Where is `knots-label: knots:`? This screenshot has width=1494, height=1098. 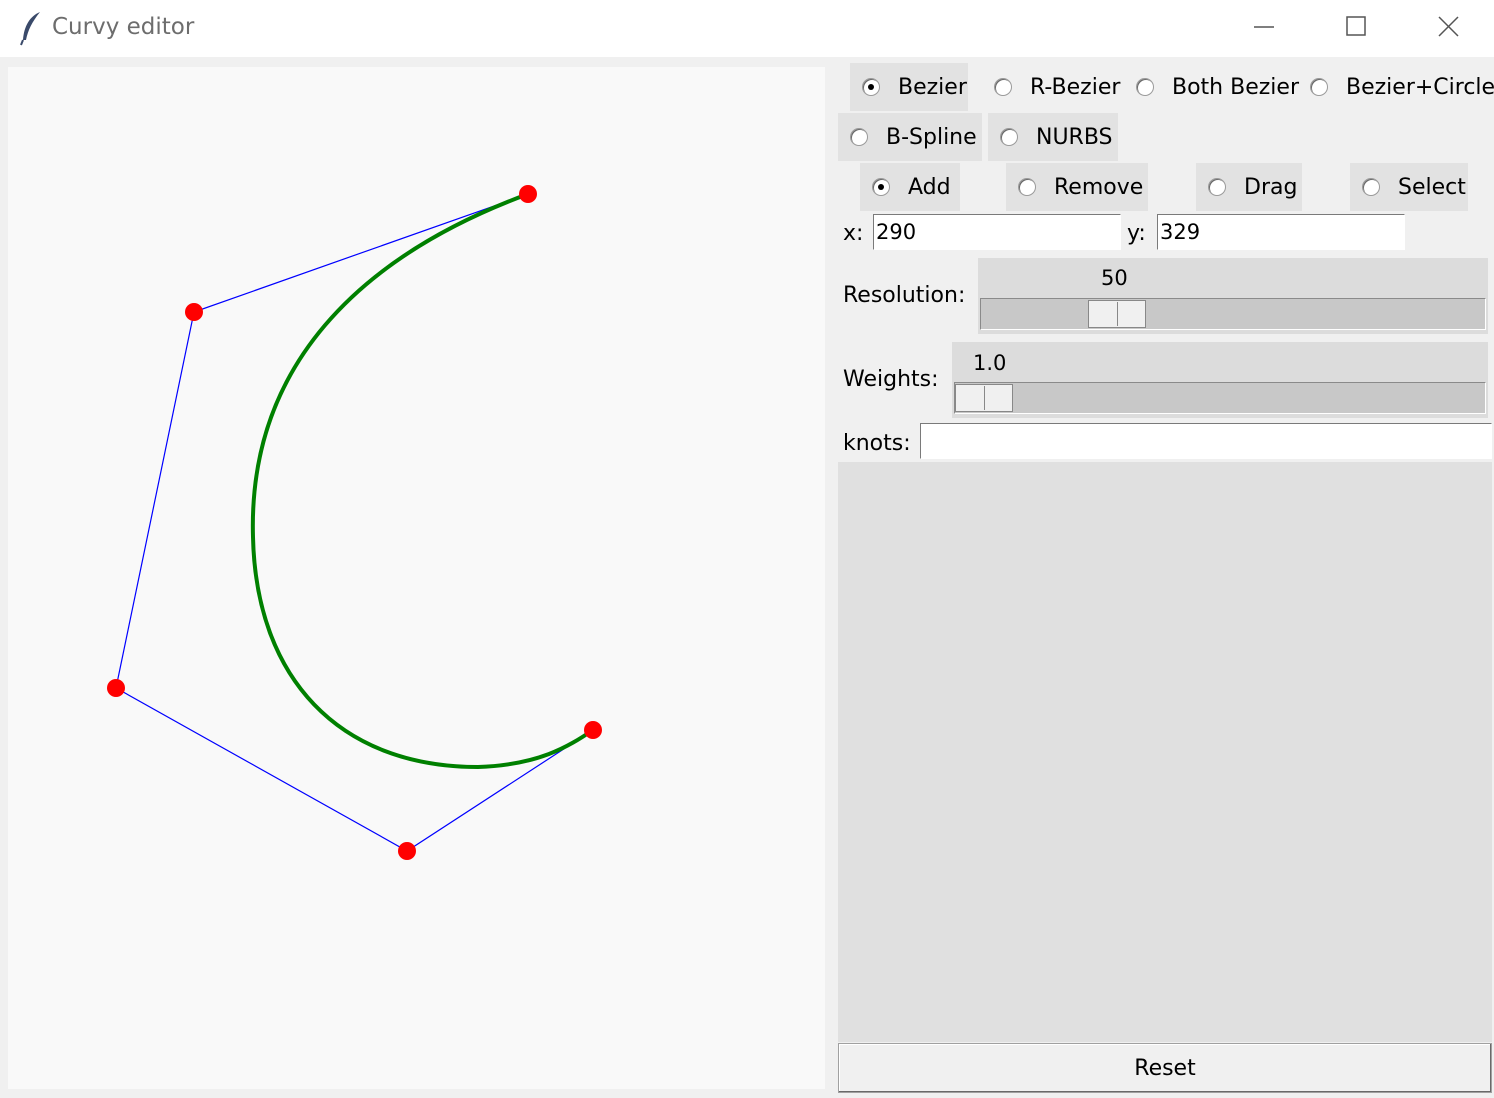 knots-label: knots: is located at coordinates (877, 443).